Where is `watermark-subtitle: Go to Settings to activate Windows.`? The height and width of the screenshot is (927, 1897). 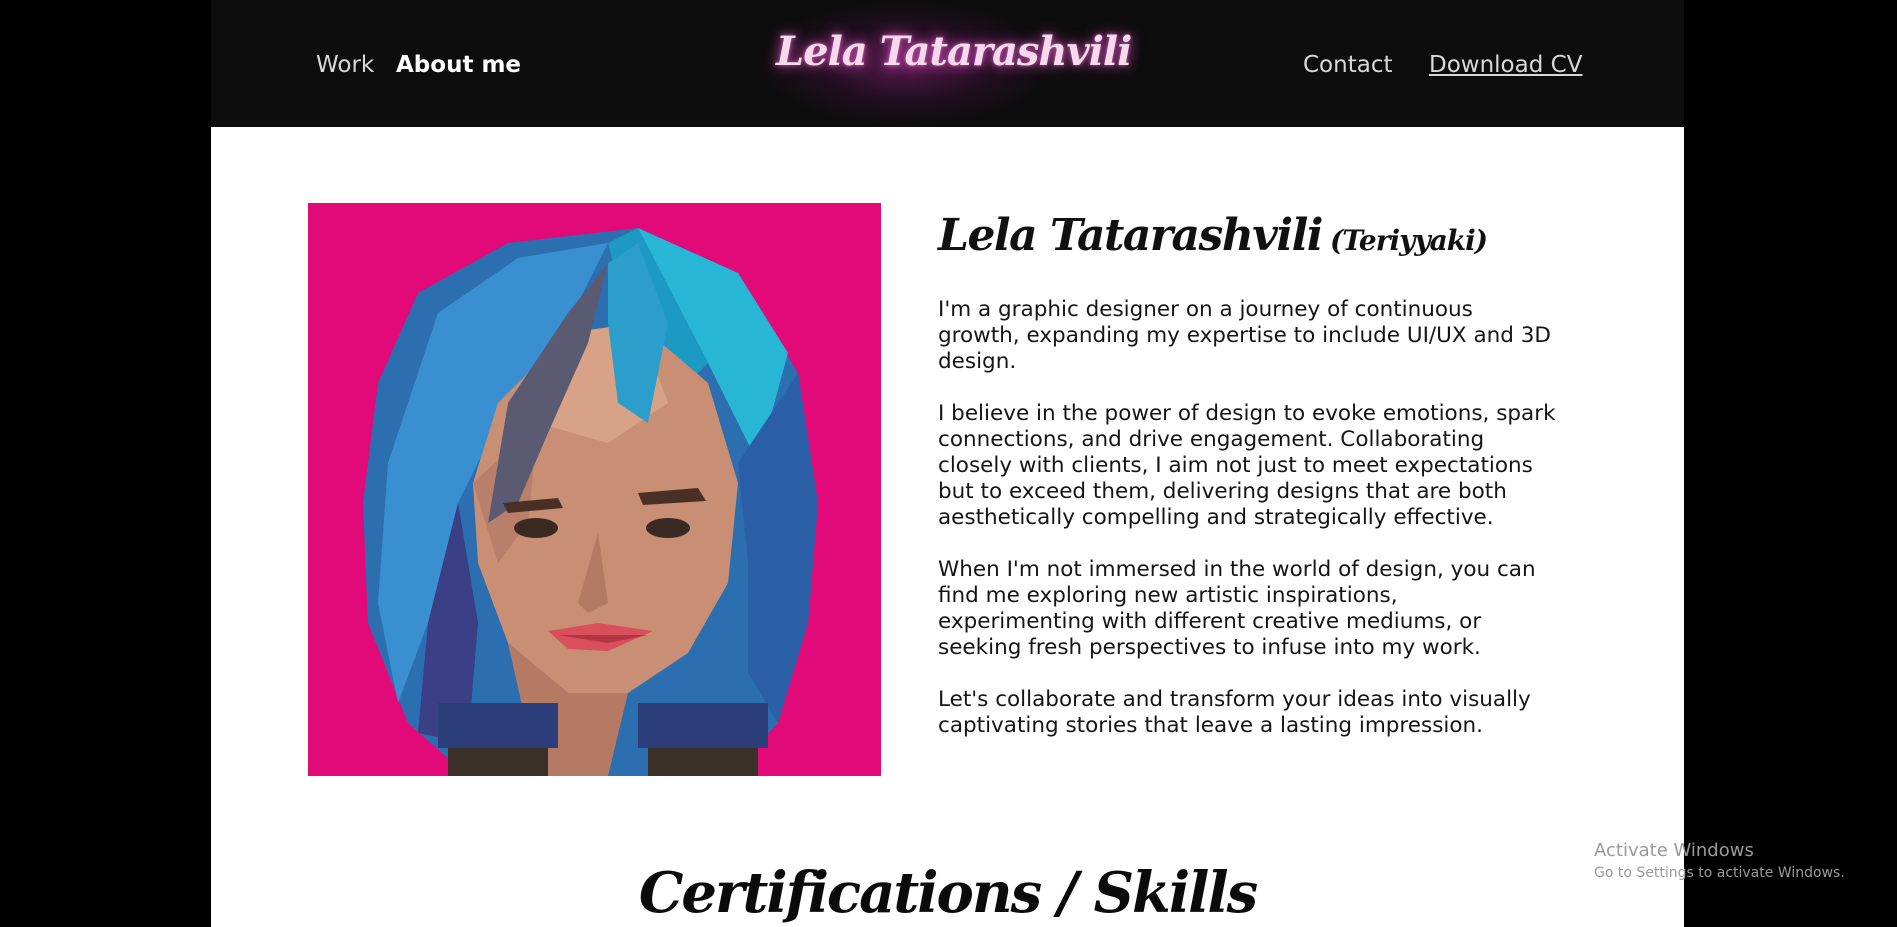 watermark-subtitle: Go to Settings to activate Windows. is located at coordinates (1719, 873).